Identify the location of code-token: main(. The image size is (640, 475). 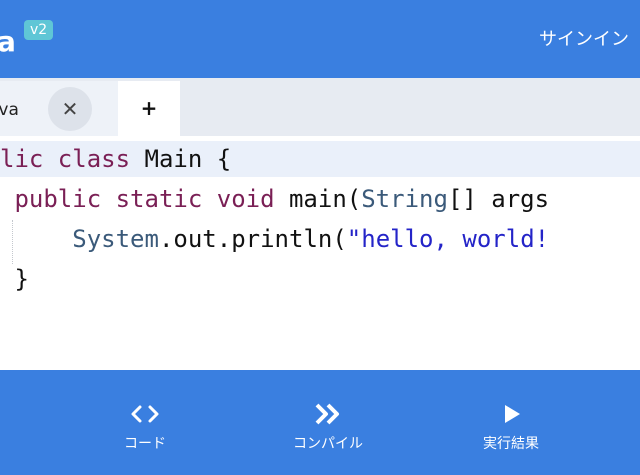
(325, 199).